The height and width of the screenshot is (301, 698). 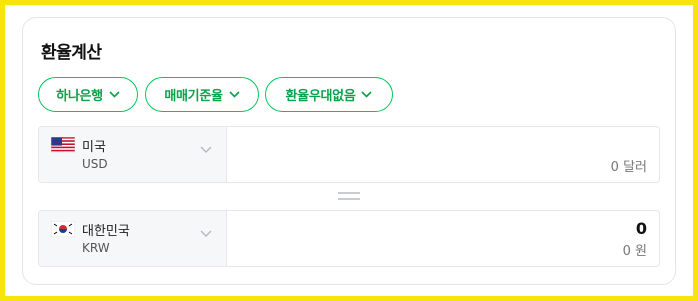 What do you see at coordinates (63, 145) in the screenshot?
I see `us-flag-icon` at bounding box center [63, 145].